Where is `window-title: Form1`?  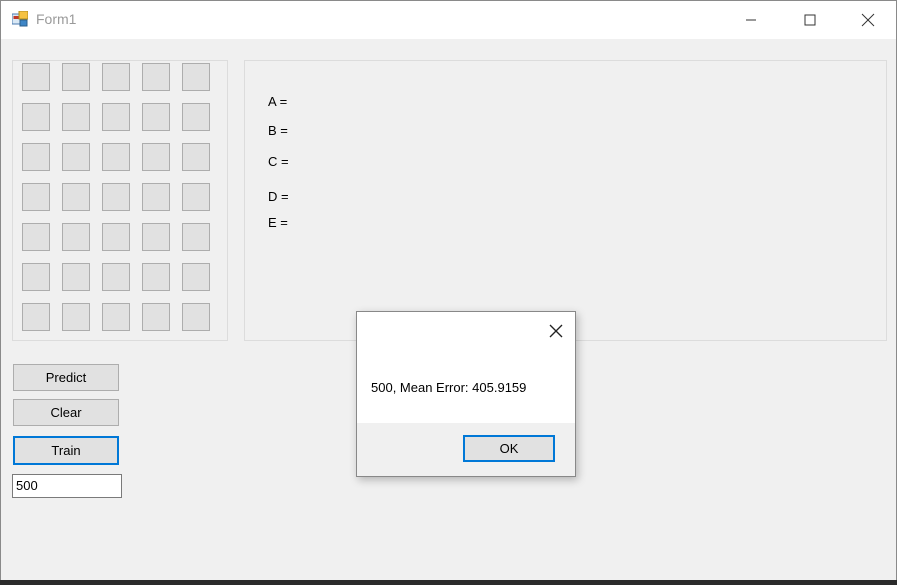 window-title: Form1 is located at coordinates (56, 19).